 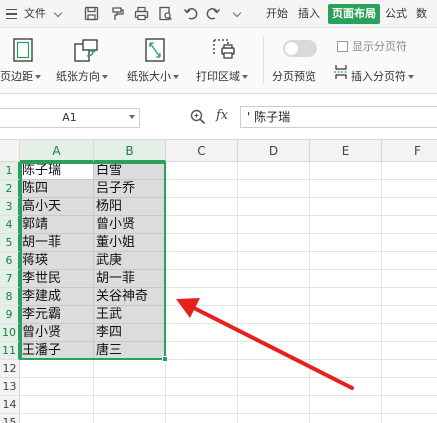 I want to click on insert-page-break-button: 插入分页符, so click(x=382, y=76).